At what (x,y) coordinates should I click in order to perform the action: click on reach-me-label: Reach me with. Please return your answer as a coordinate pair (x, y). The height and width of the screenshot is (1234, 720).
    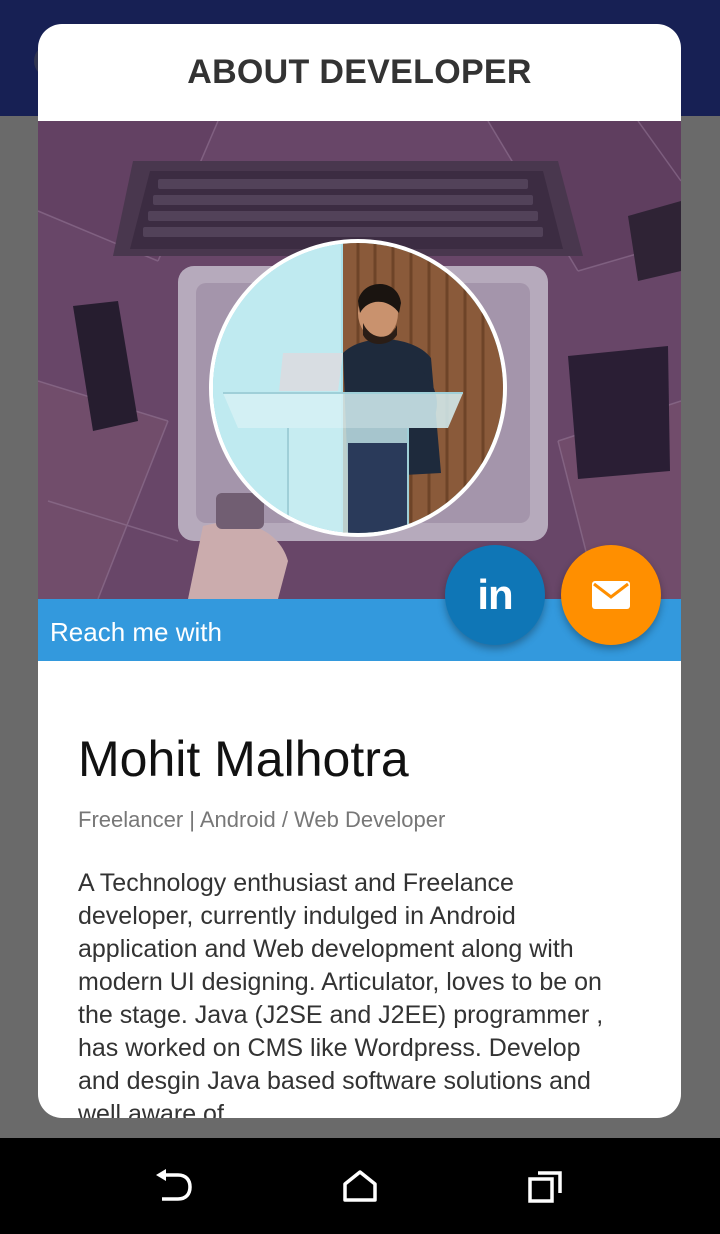
    Looking at the image, I should click on (136, 632).